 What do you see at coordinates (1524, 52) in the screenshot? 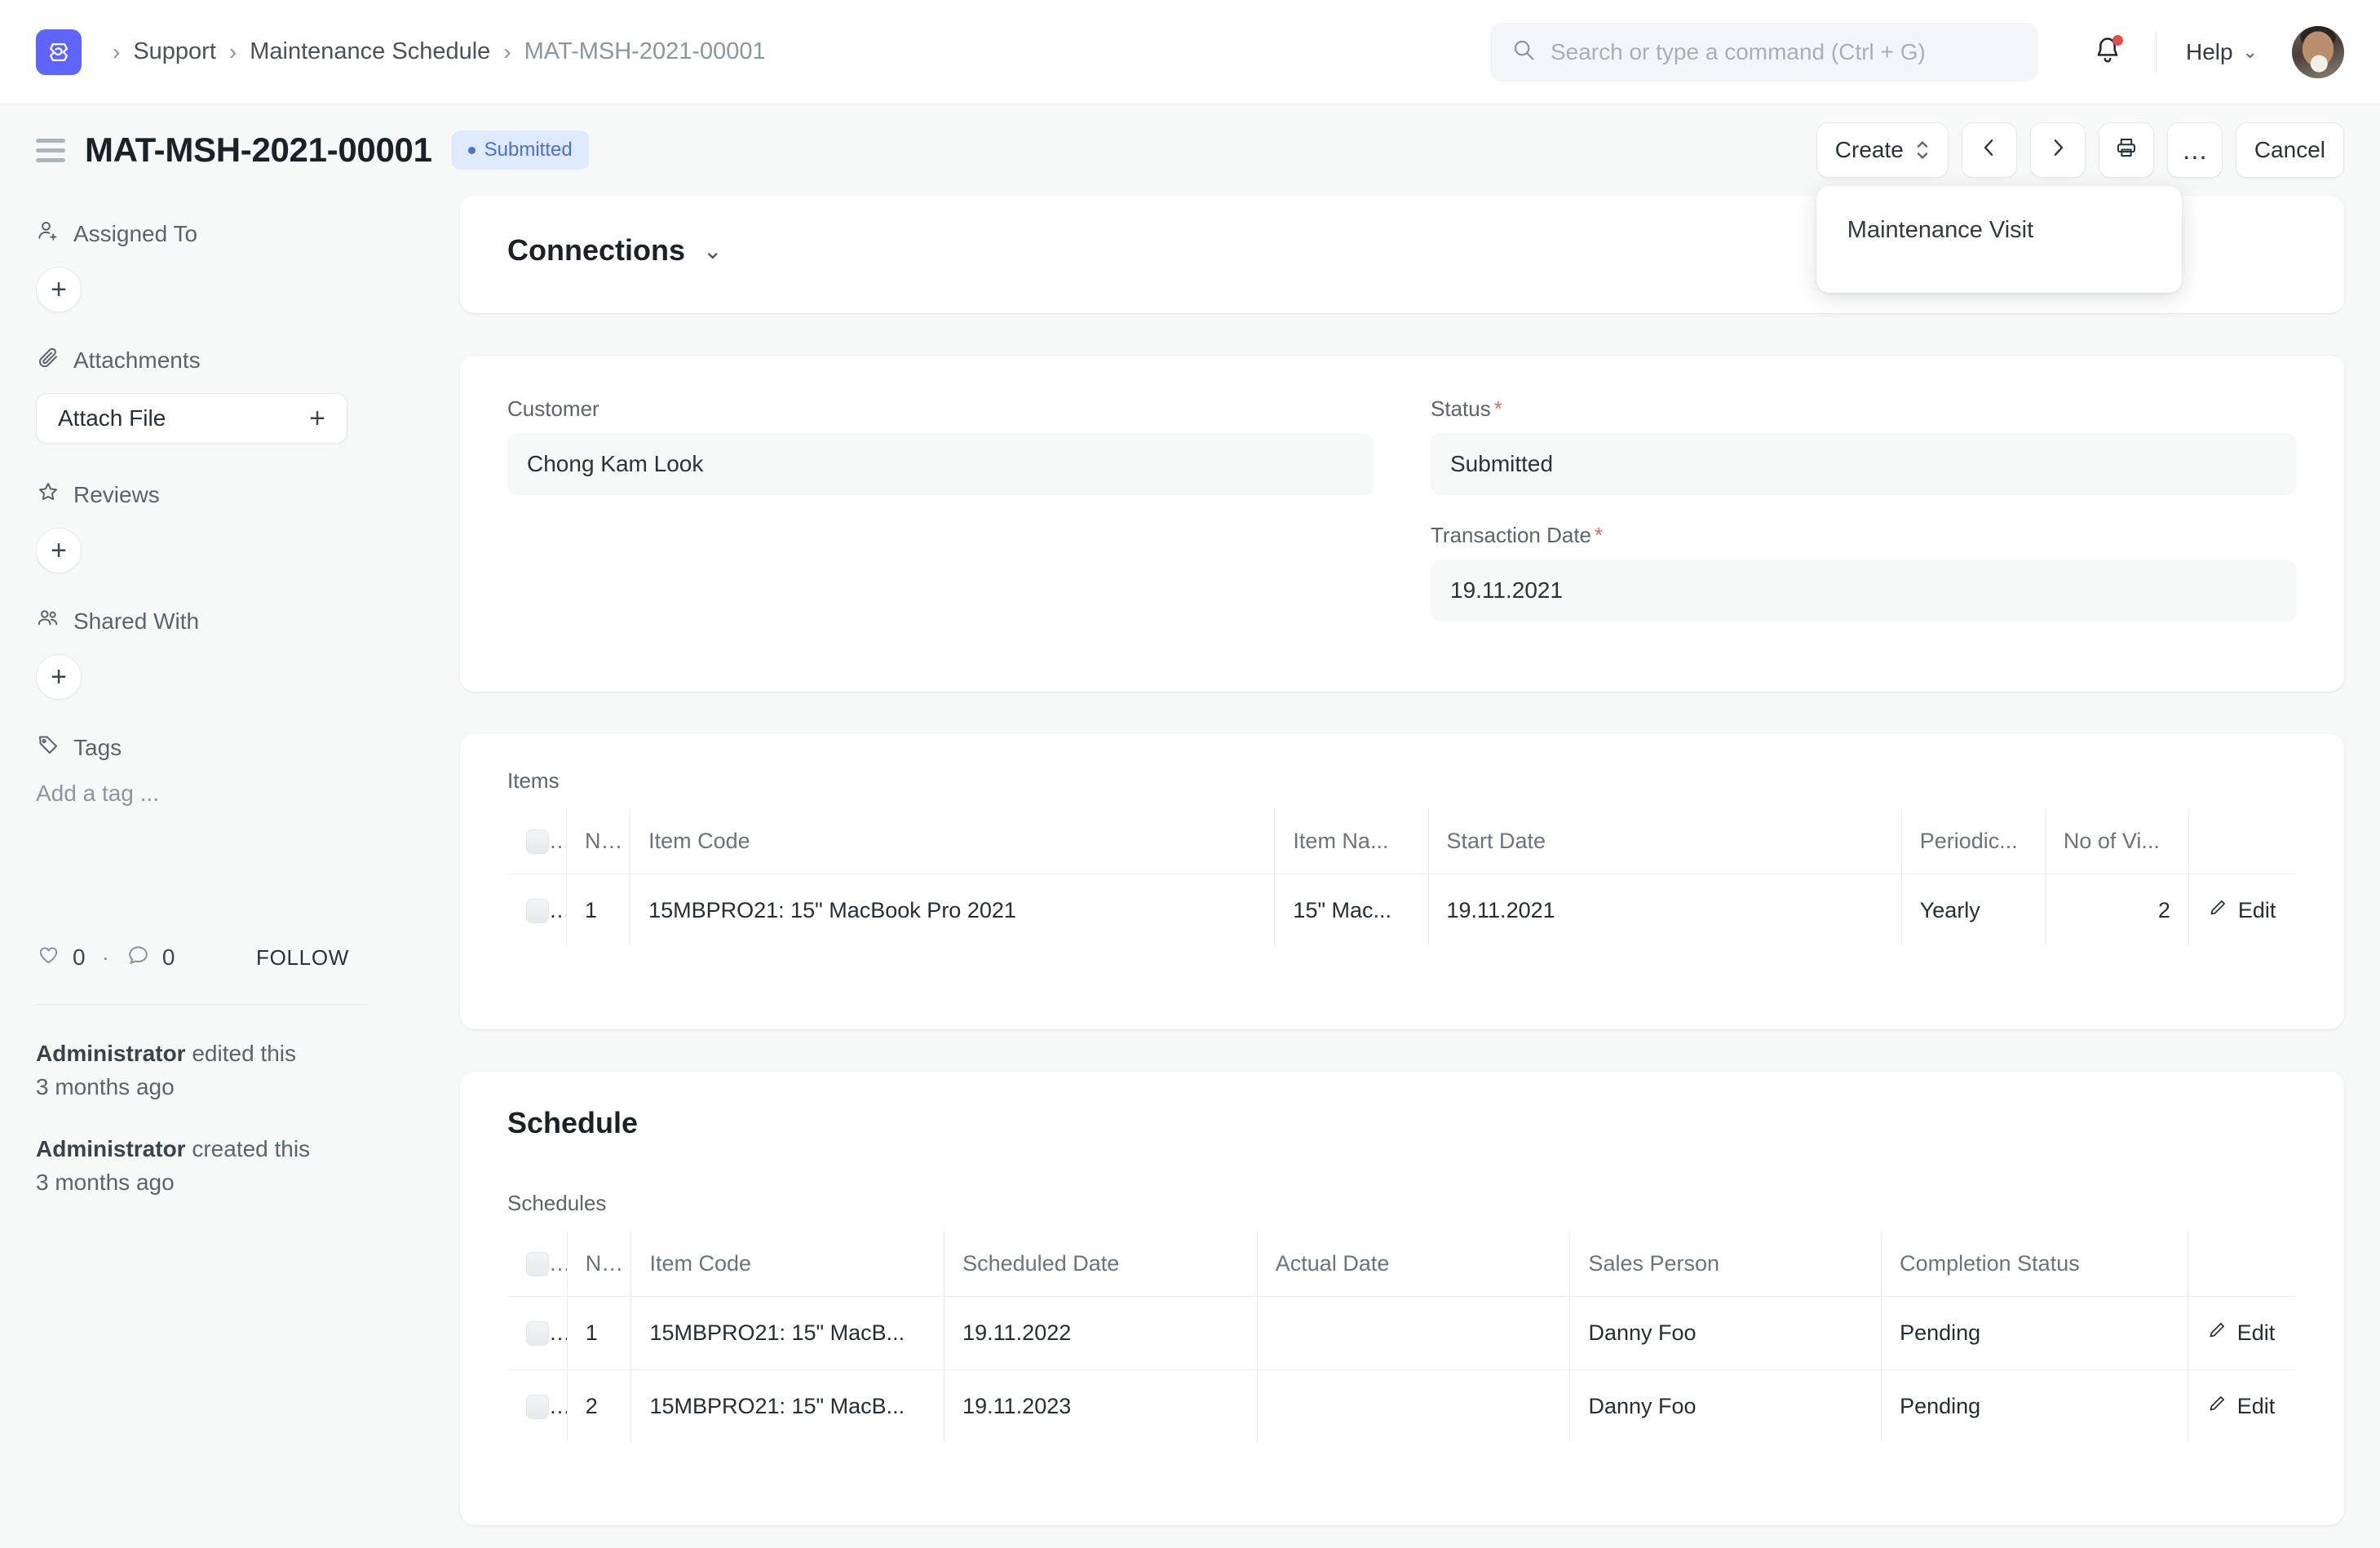
I see `search-icon` at bounding box center [1524, 52].